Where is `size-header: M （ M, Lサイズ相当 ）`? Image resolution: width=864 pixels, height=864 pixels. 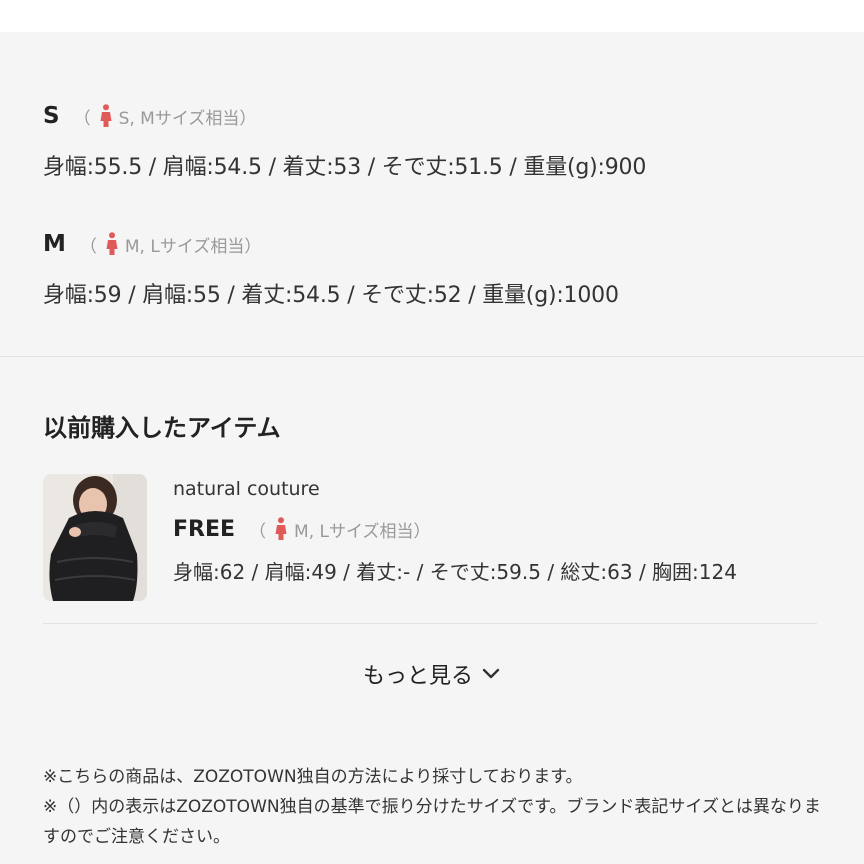 size-header: M （ M, Lサイズ相当 ） is located at coordinates (331, 244).